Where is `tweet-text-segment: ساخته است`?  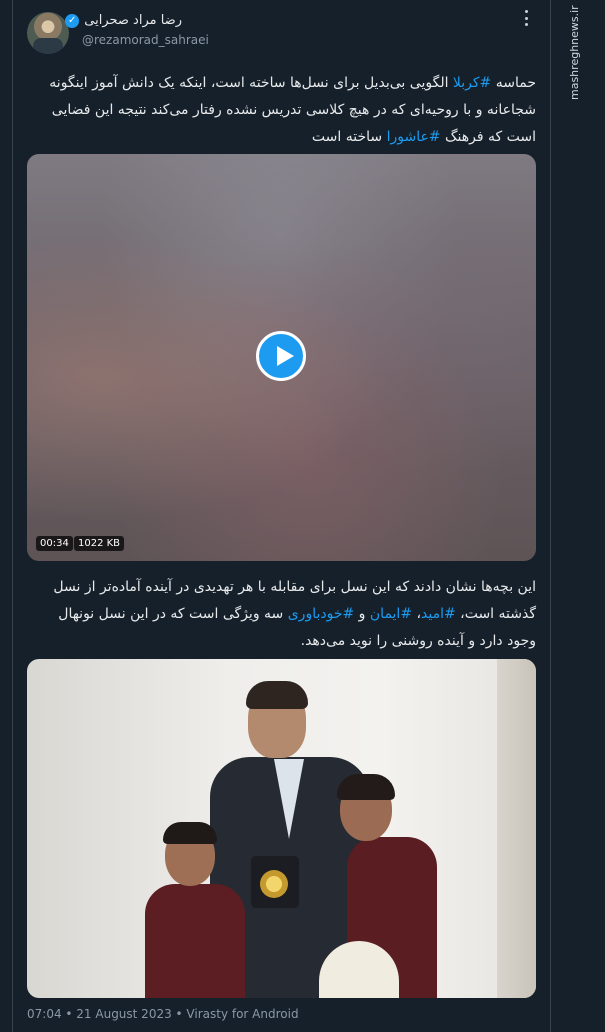
tweet-text-segment: ساخته است is located at coordinates (349, 137).